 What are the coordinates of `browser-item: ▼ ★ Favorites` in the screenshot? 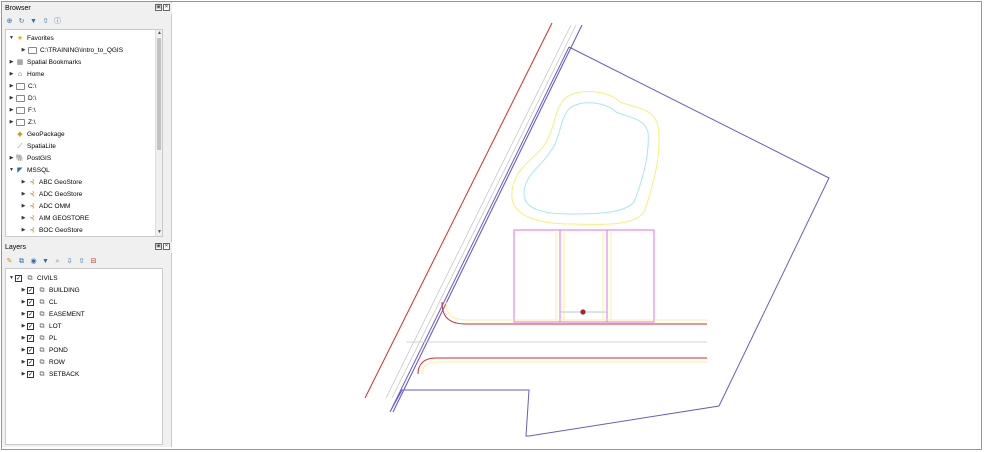 It's located at (31, 38).